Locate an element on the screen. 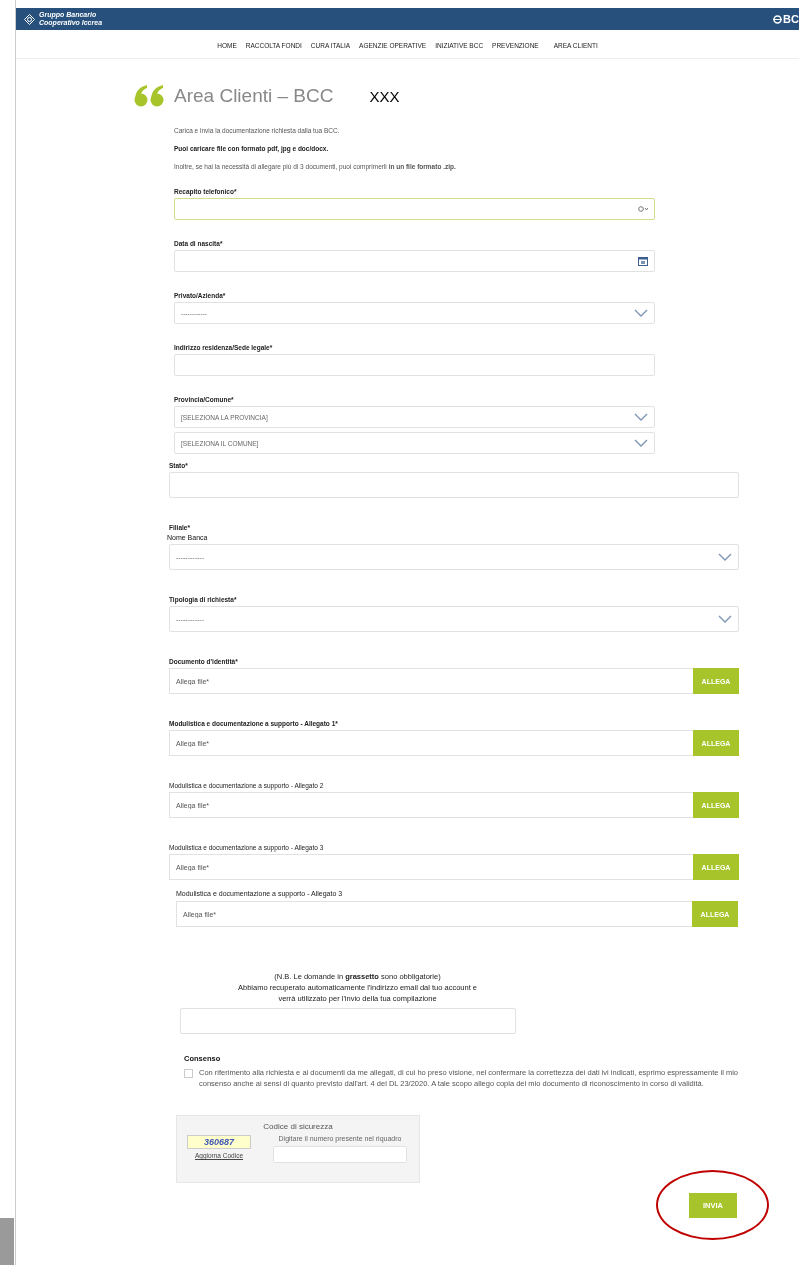  calendar-icon is located at coordinates (643, 261).